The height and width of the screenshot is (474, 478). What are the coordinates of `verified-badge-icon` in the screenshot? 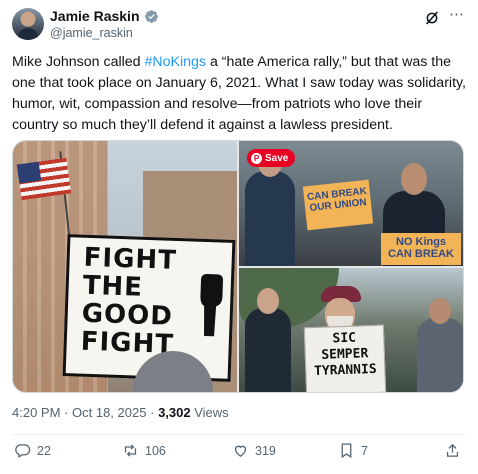 It's located at (151, 16).